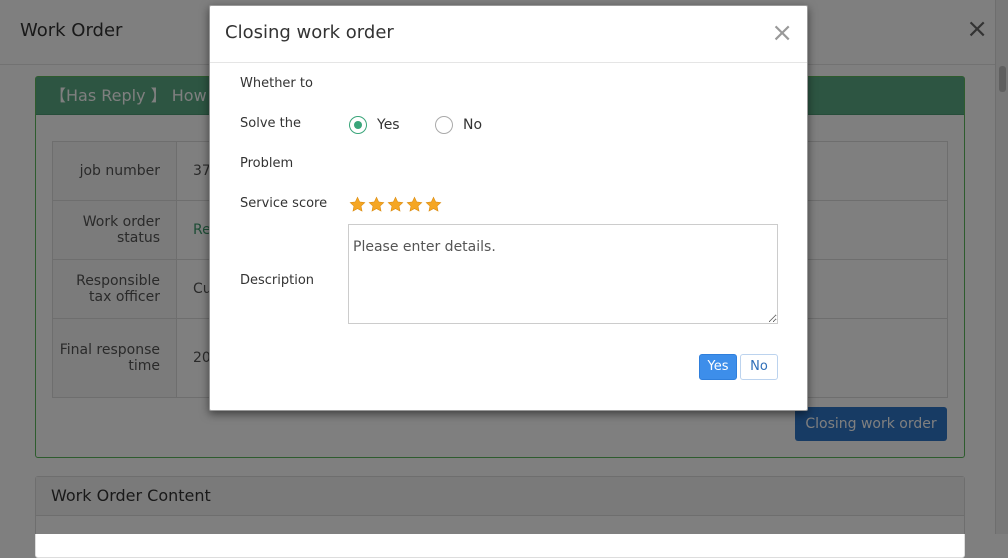  I want to click on dialog-header: Closing work order ×, so click(508, 34).